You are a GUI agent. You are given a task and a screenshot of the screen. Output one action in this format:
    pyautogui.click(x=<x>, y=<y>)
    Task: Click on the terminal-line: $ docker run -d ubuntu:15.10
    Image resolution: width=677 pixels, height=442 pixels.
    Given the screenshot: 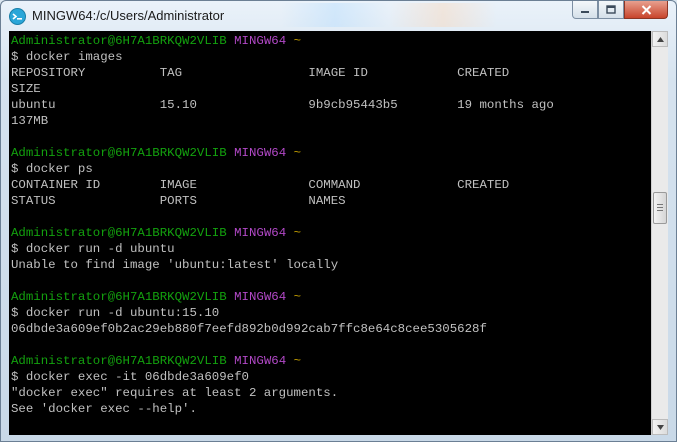 What is the action you would take?
    pyautogui.click(x=115, y=313)
    